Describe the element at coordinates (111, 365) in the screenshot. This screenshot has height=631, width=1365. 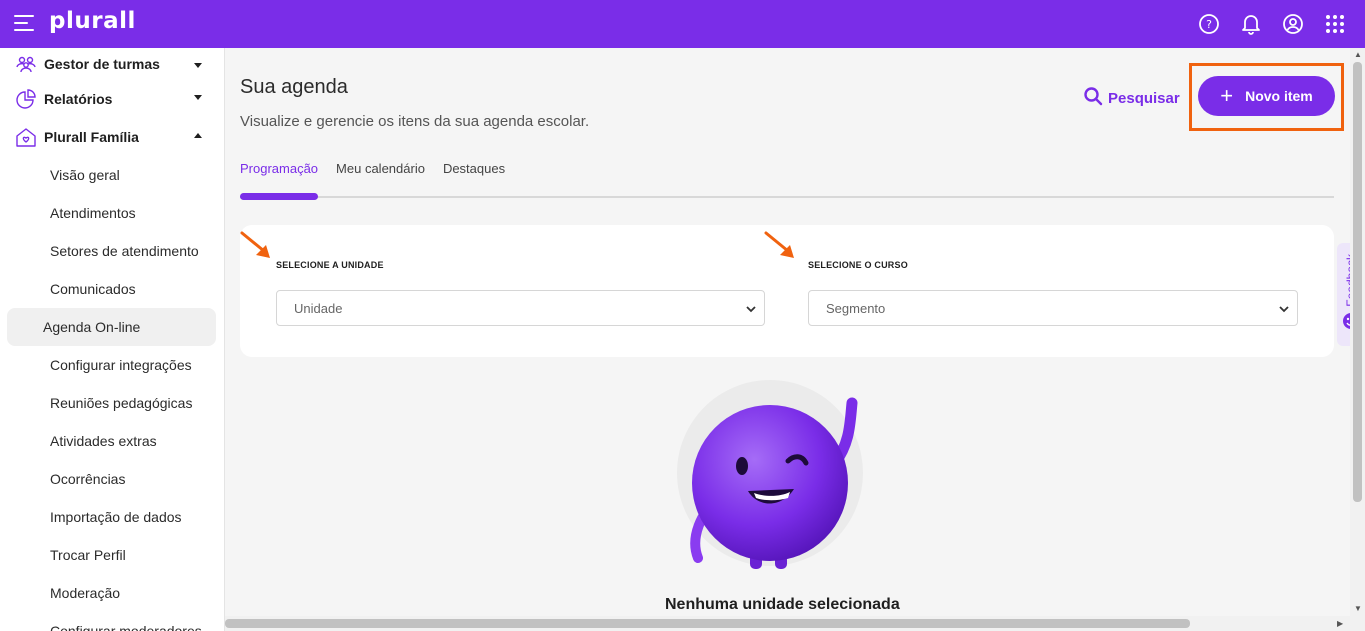
I see `sidebar-item-configurar-integracoes: Configurar integrações` at that location.